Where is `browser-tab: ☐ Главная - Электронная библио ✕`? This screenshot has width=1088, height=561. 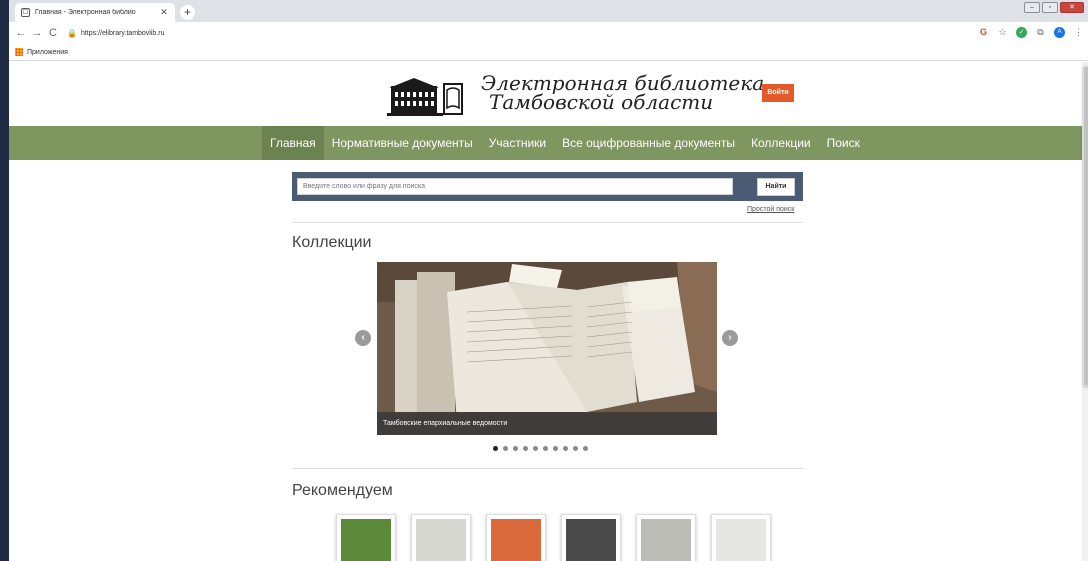 browser-tab: ☐ Главная - Электронная библио ✕ is located at coordinates (95, 12).